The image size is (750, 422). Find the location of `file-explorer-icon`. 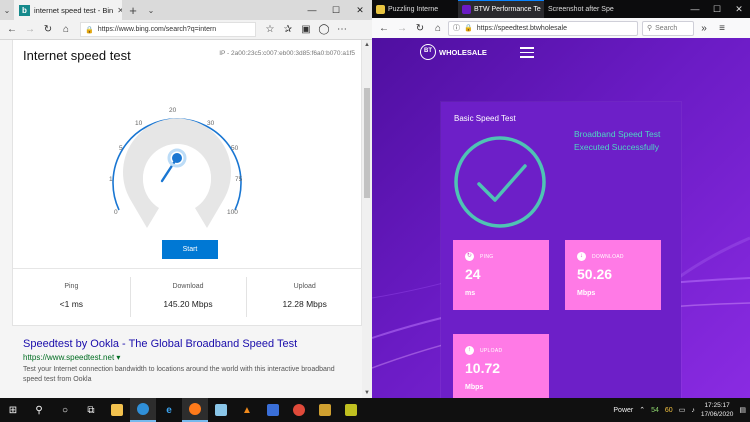

file-explorer-icon is located at coordinates (117, 410).